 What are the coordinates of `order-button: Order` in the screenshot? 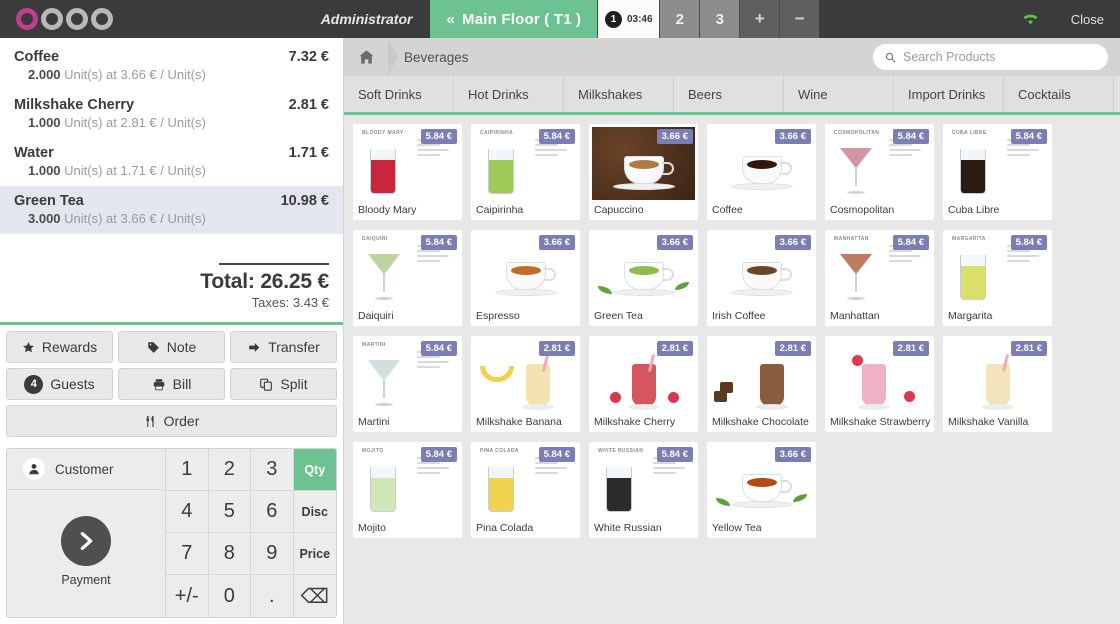 It's located at (171, 421).